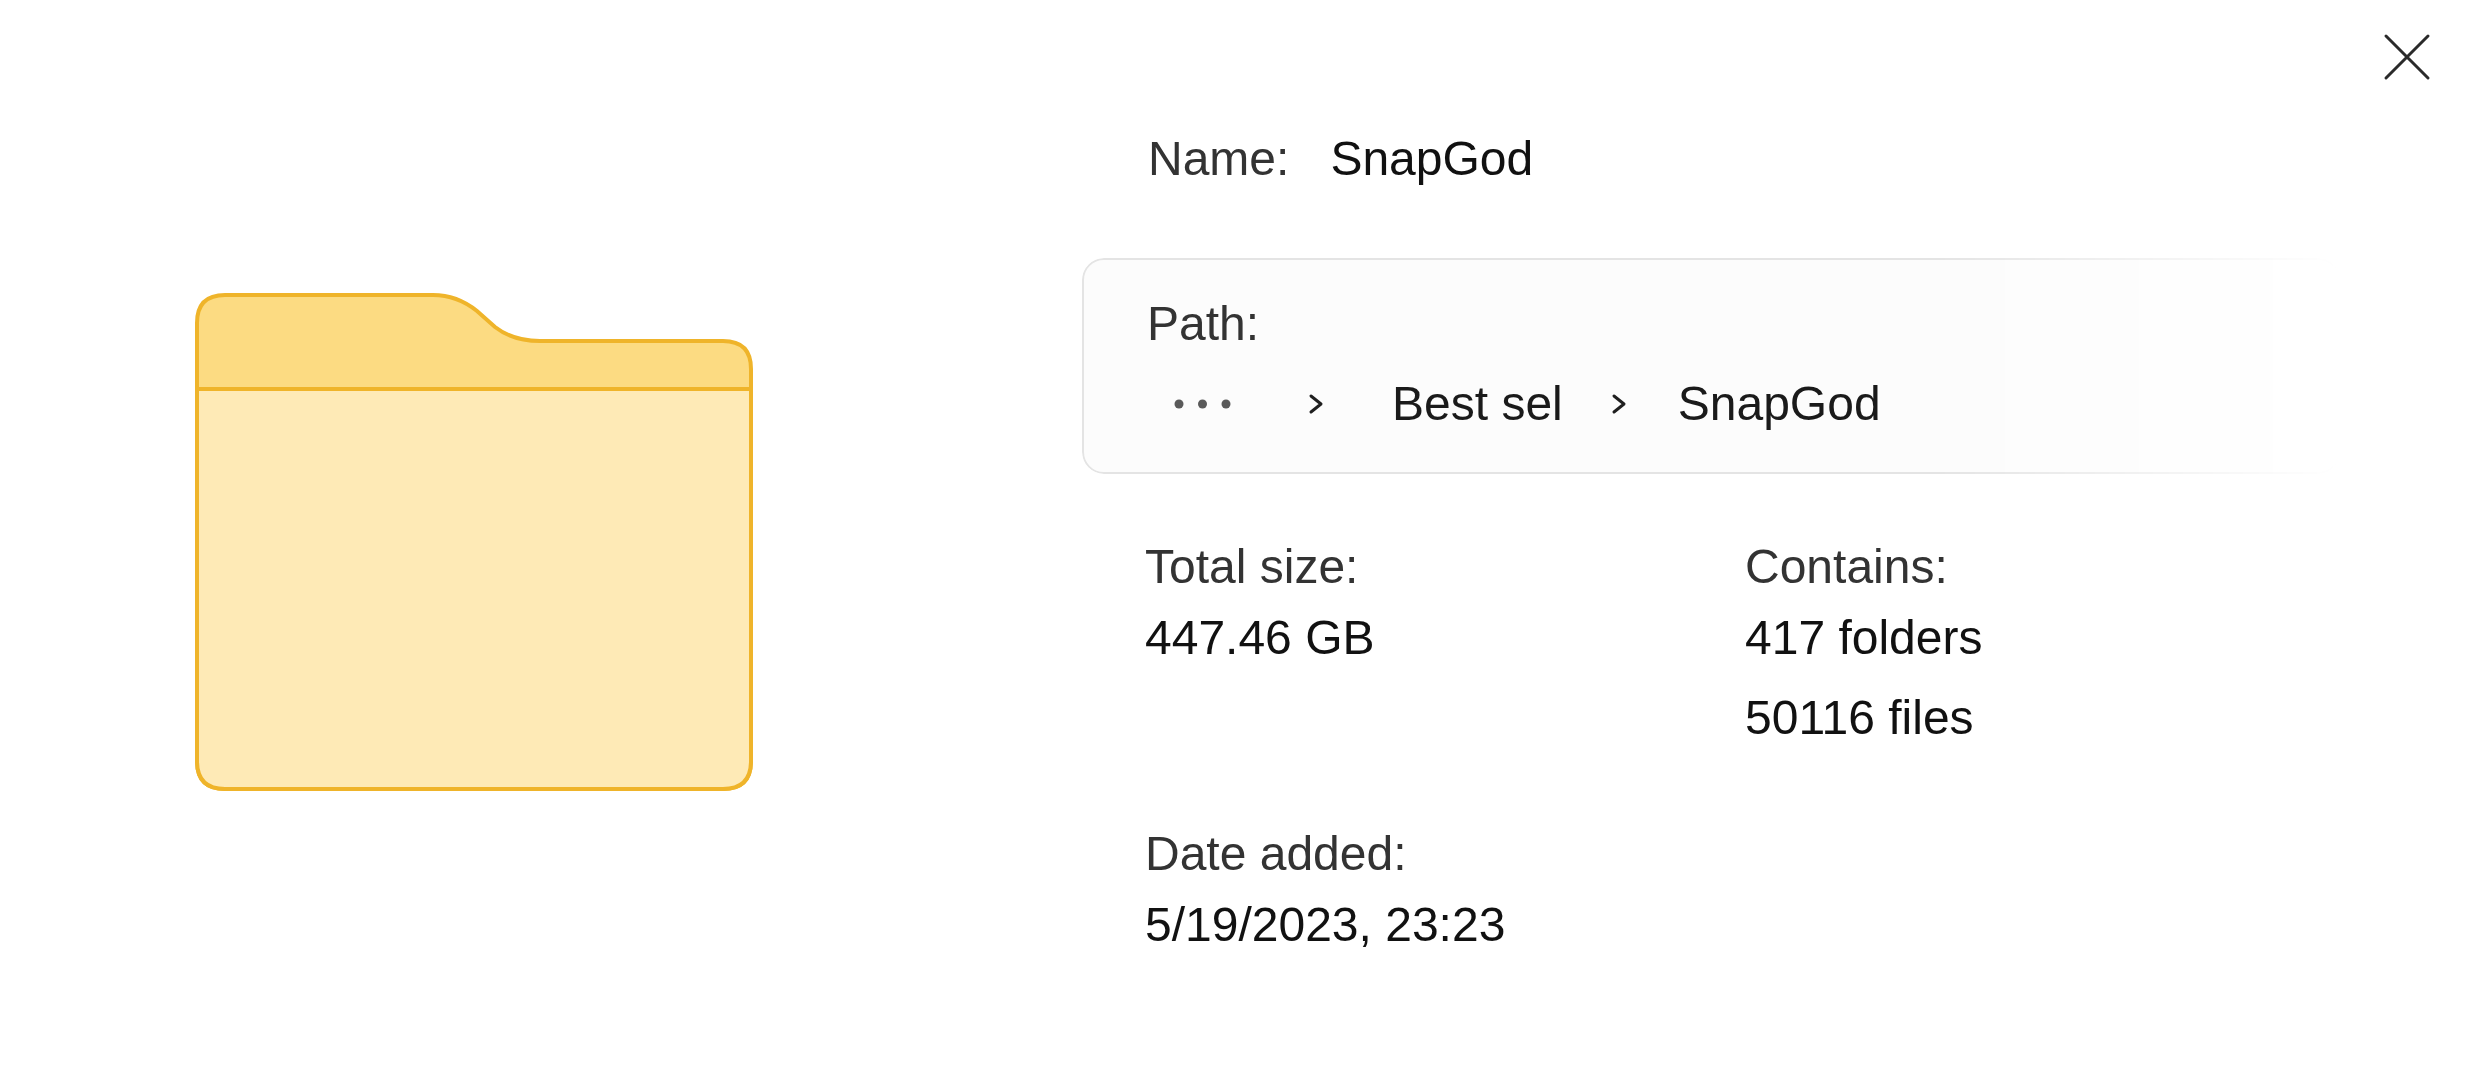  Describe the element at coordinates (1202, 404) in the screenshot. I see `ellipsis-icon` at that location.